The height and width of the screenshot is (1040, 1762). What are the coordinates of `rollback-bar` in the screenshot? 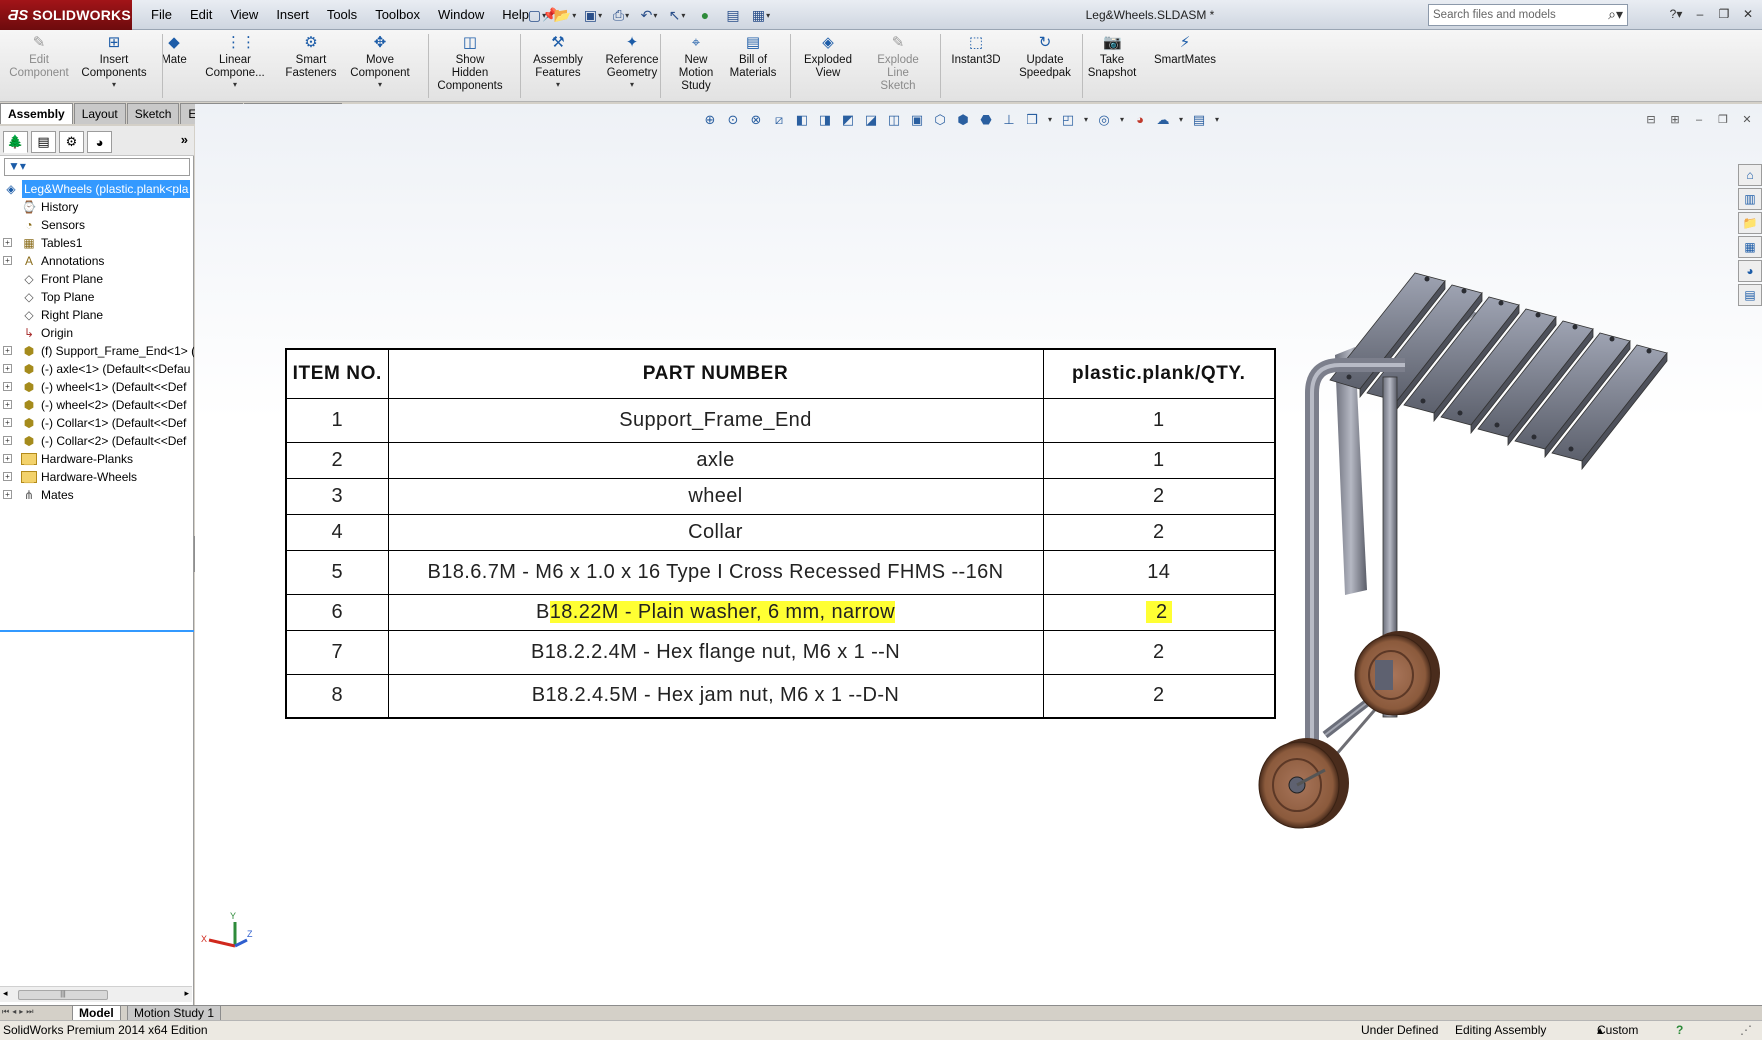 It's located at (97, 631).